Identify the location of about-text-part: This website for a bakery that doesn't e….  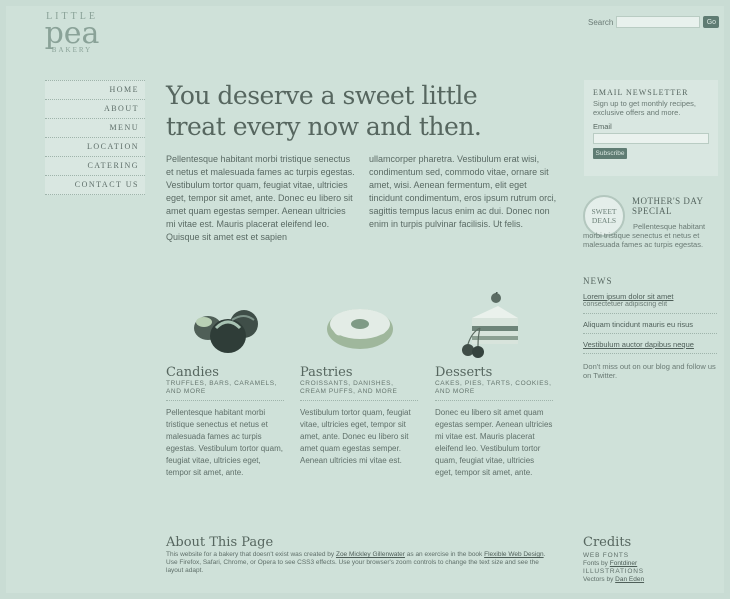
(251, 554).